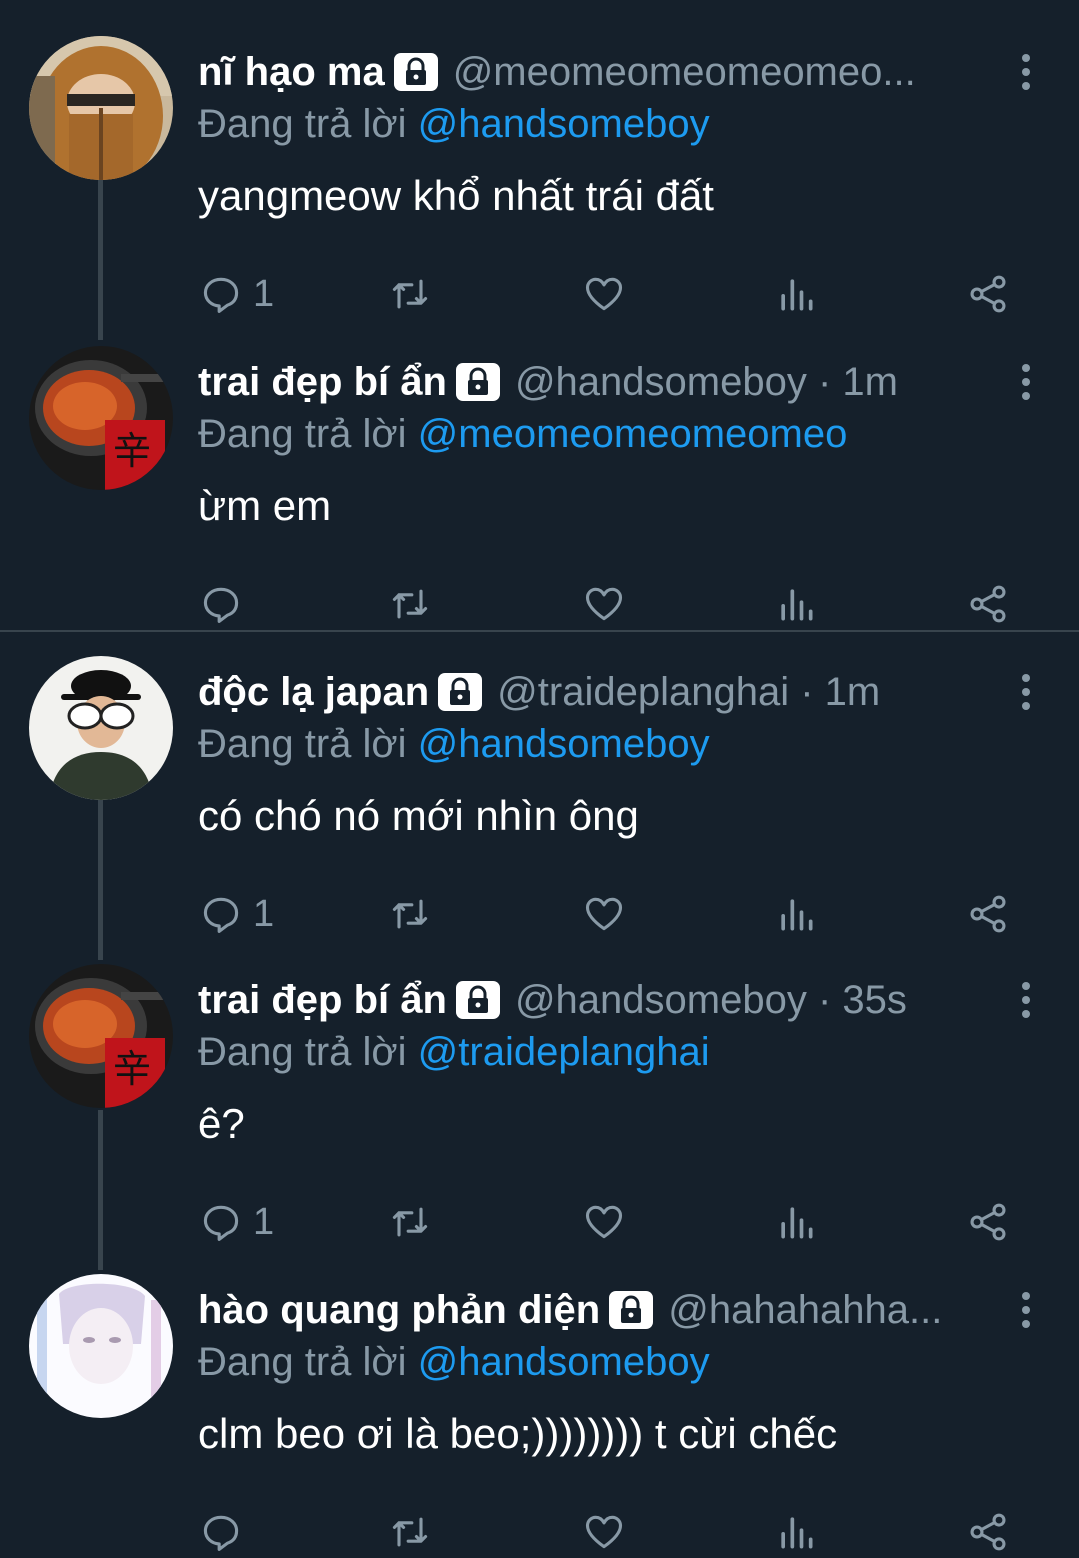  What do you see at coordinates (418, 815) in the screenshot?
I see `tweet-text: có chó nó mới nhìn ông` at bounding box center [418, 815].